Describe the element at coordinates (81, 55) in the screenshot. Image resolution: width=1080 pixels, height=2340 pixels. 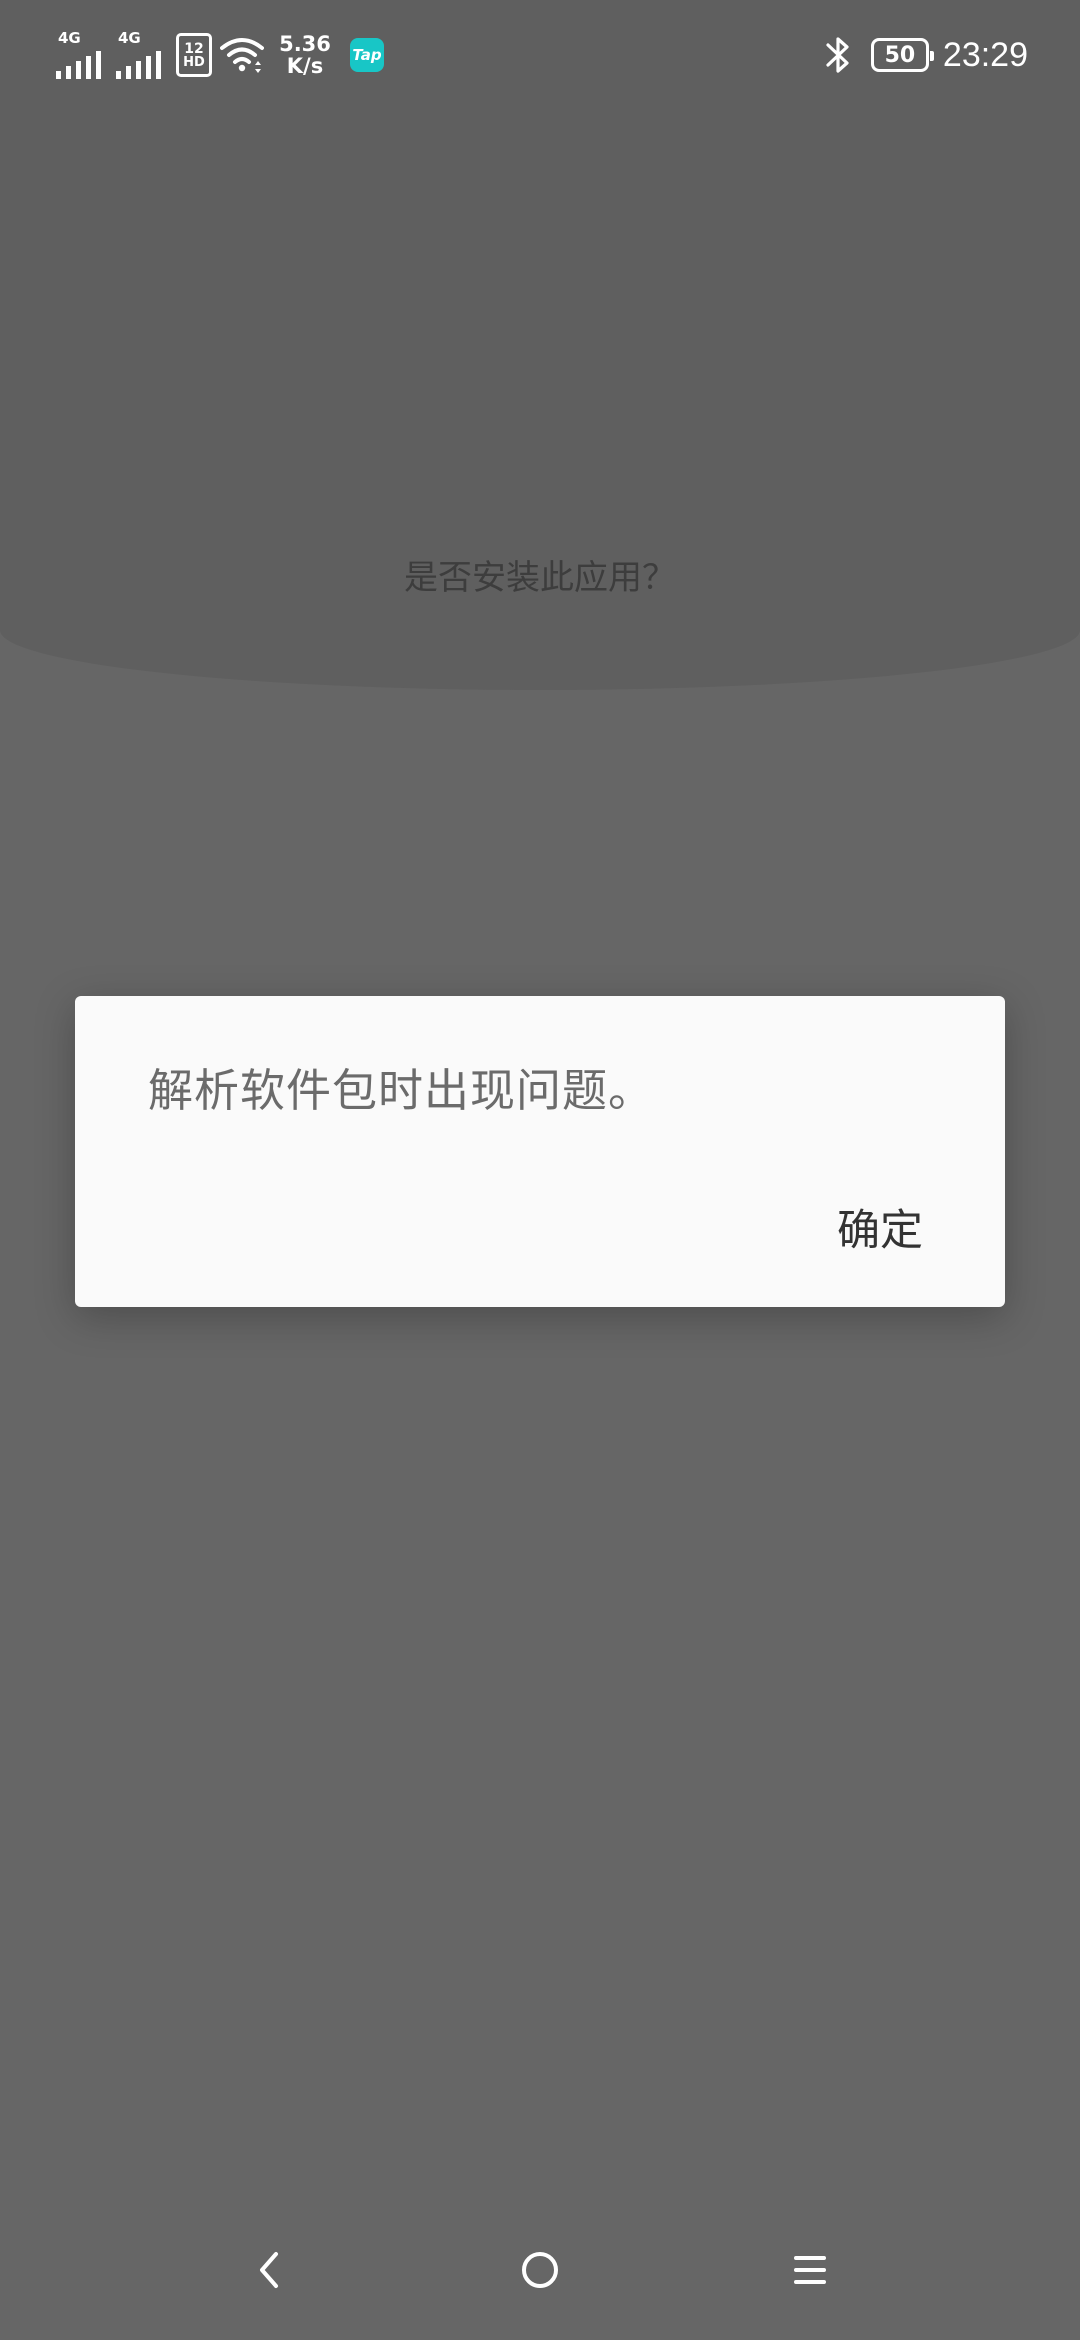
I see `sim1-signal-icon: 4G` at that location.